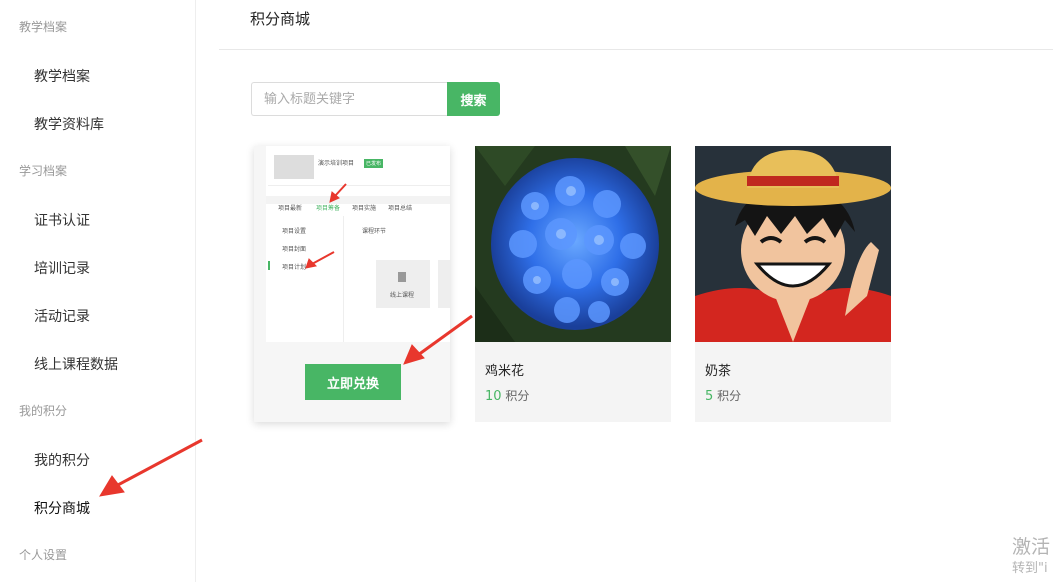 This screenshot has height=582, width=1053. Describe the element at coordinates (269, 265) in the screenshot. I see `preview-active-marker` at that location.